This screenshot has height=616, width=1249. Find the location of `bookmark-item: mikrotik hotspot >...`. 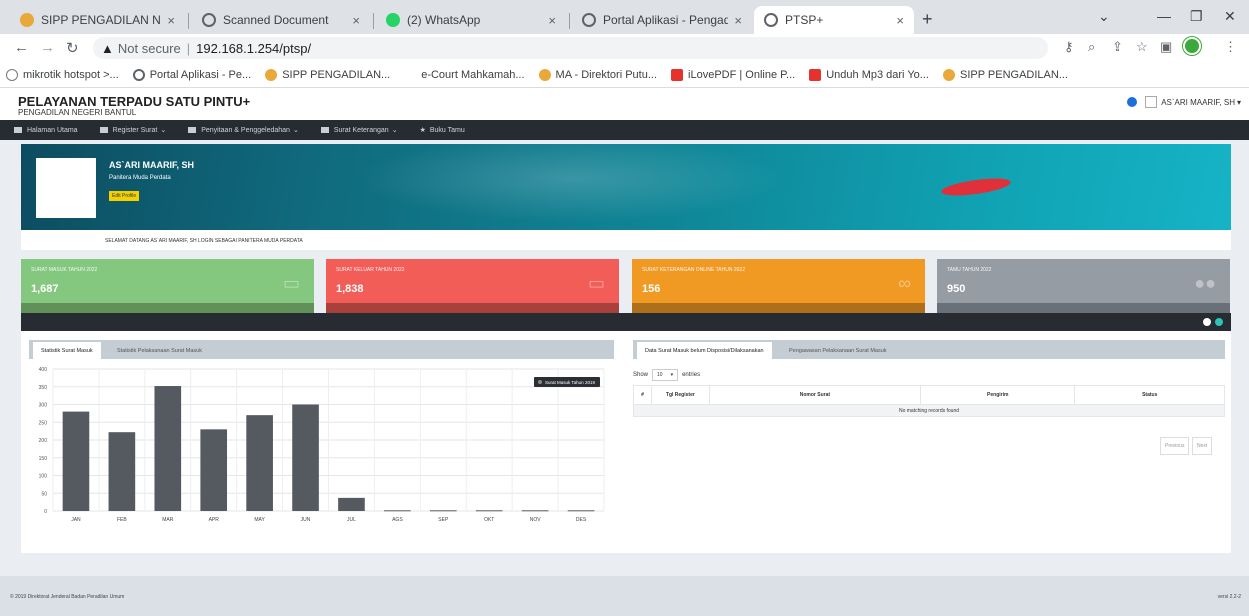

bookmark-item: mikrotik hotspot >... is located at coordinates (62, 74).